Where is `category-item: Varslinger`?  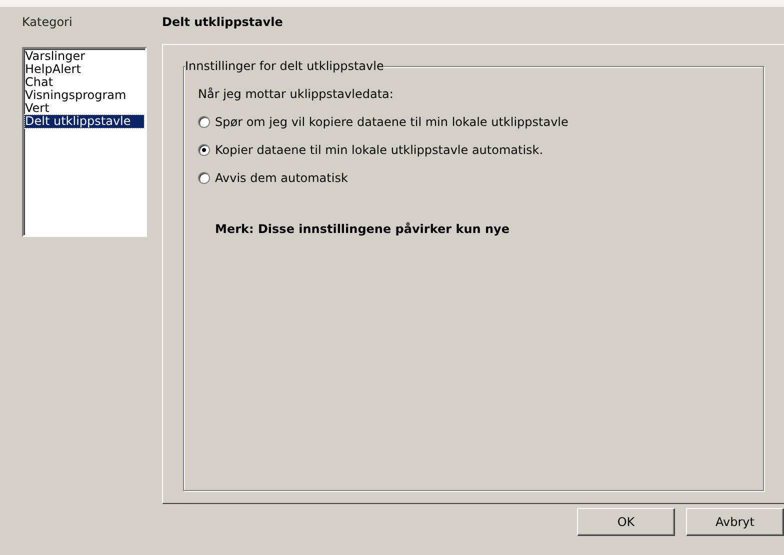
category-item: Varslinger is located at coordinates (84, 56).